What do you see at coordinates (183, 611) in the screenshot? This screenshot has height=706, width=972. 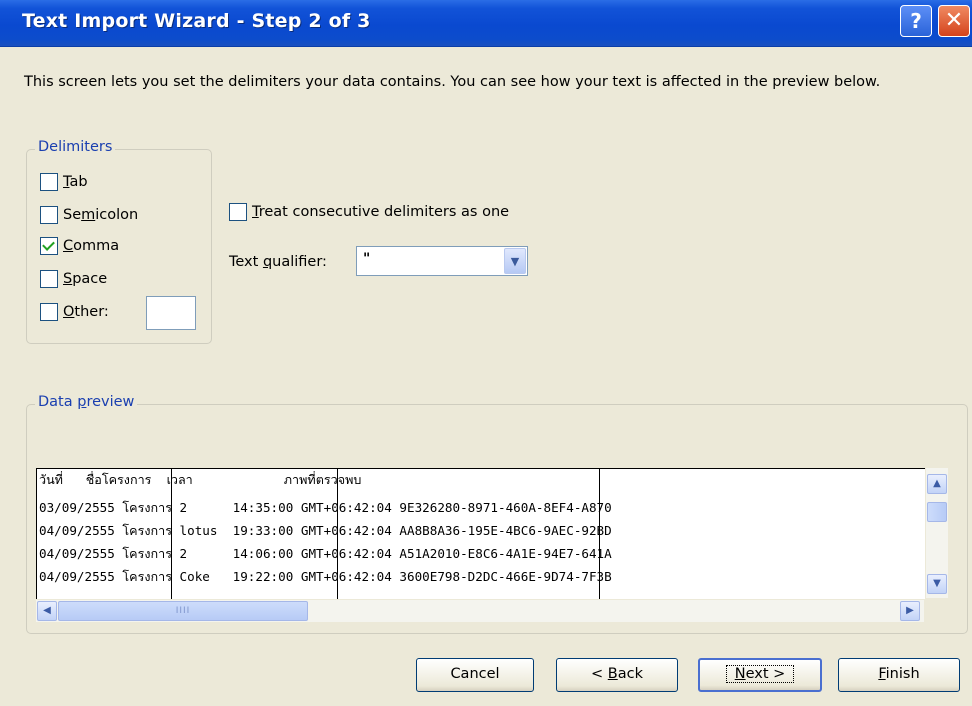 I see `horizontal-scroll-thumb: IIII` at bounding box center [183, 611].